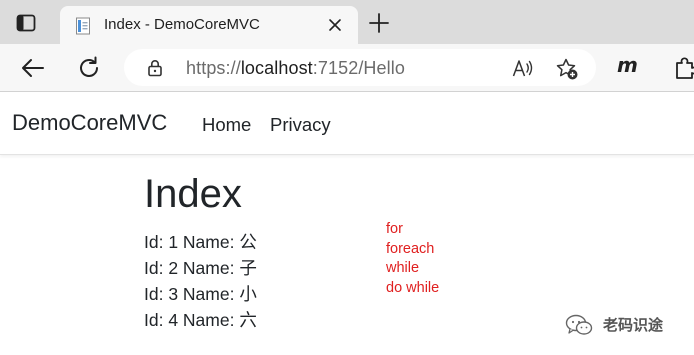 The image size is (694, 355). Describe the element at coordinates (627, 65) in the screenshot. I see `profile-button: m` at that location.